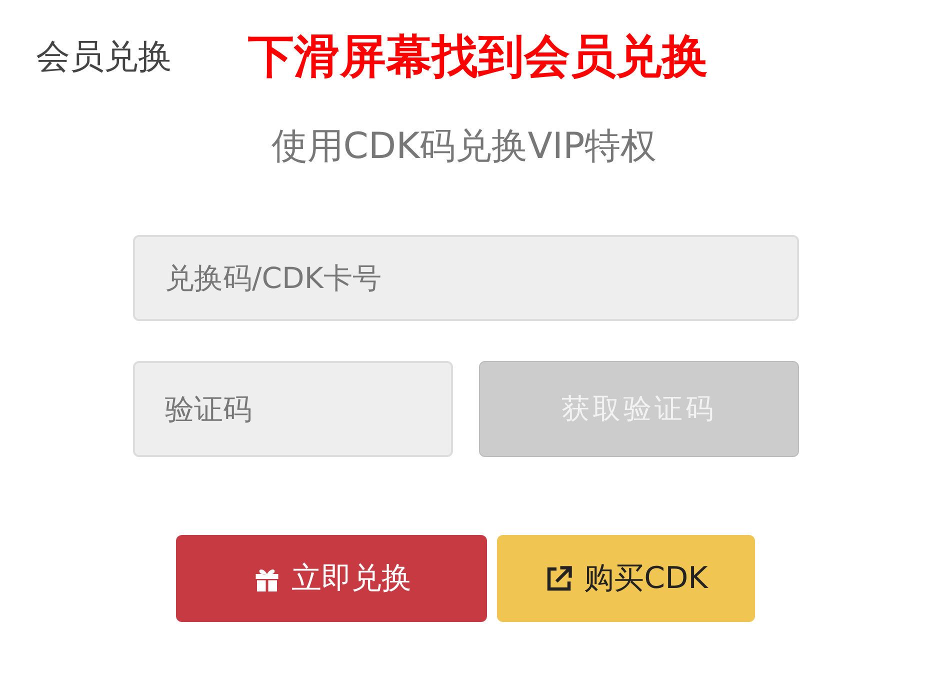  I want to click on cdk-input-field: 兑换码/CDK卡号, so click(466, 278).